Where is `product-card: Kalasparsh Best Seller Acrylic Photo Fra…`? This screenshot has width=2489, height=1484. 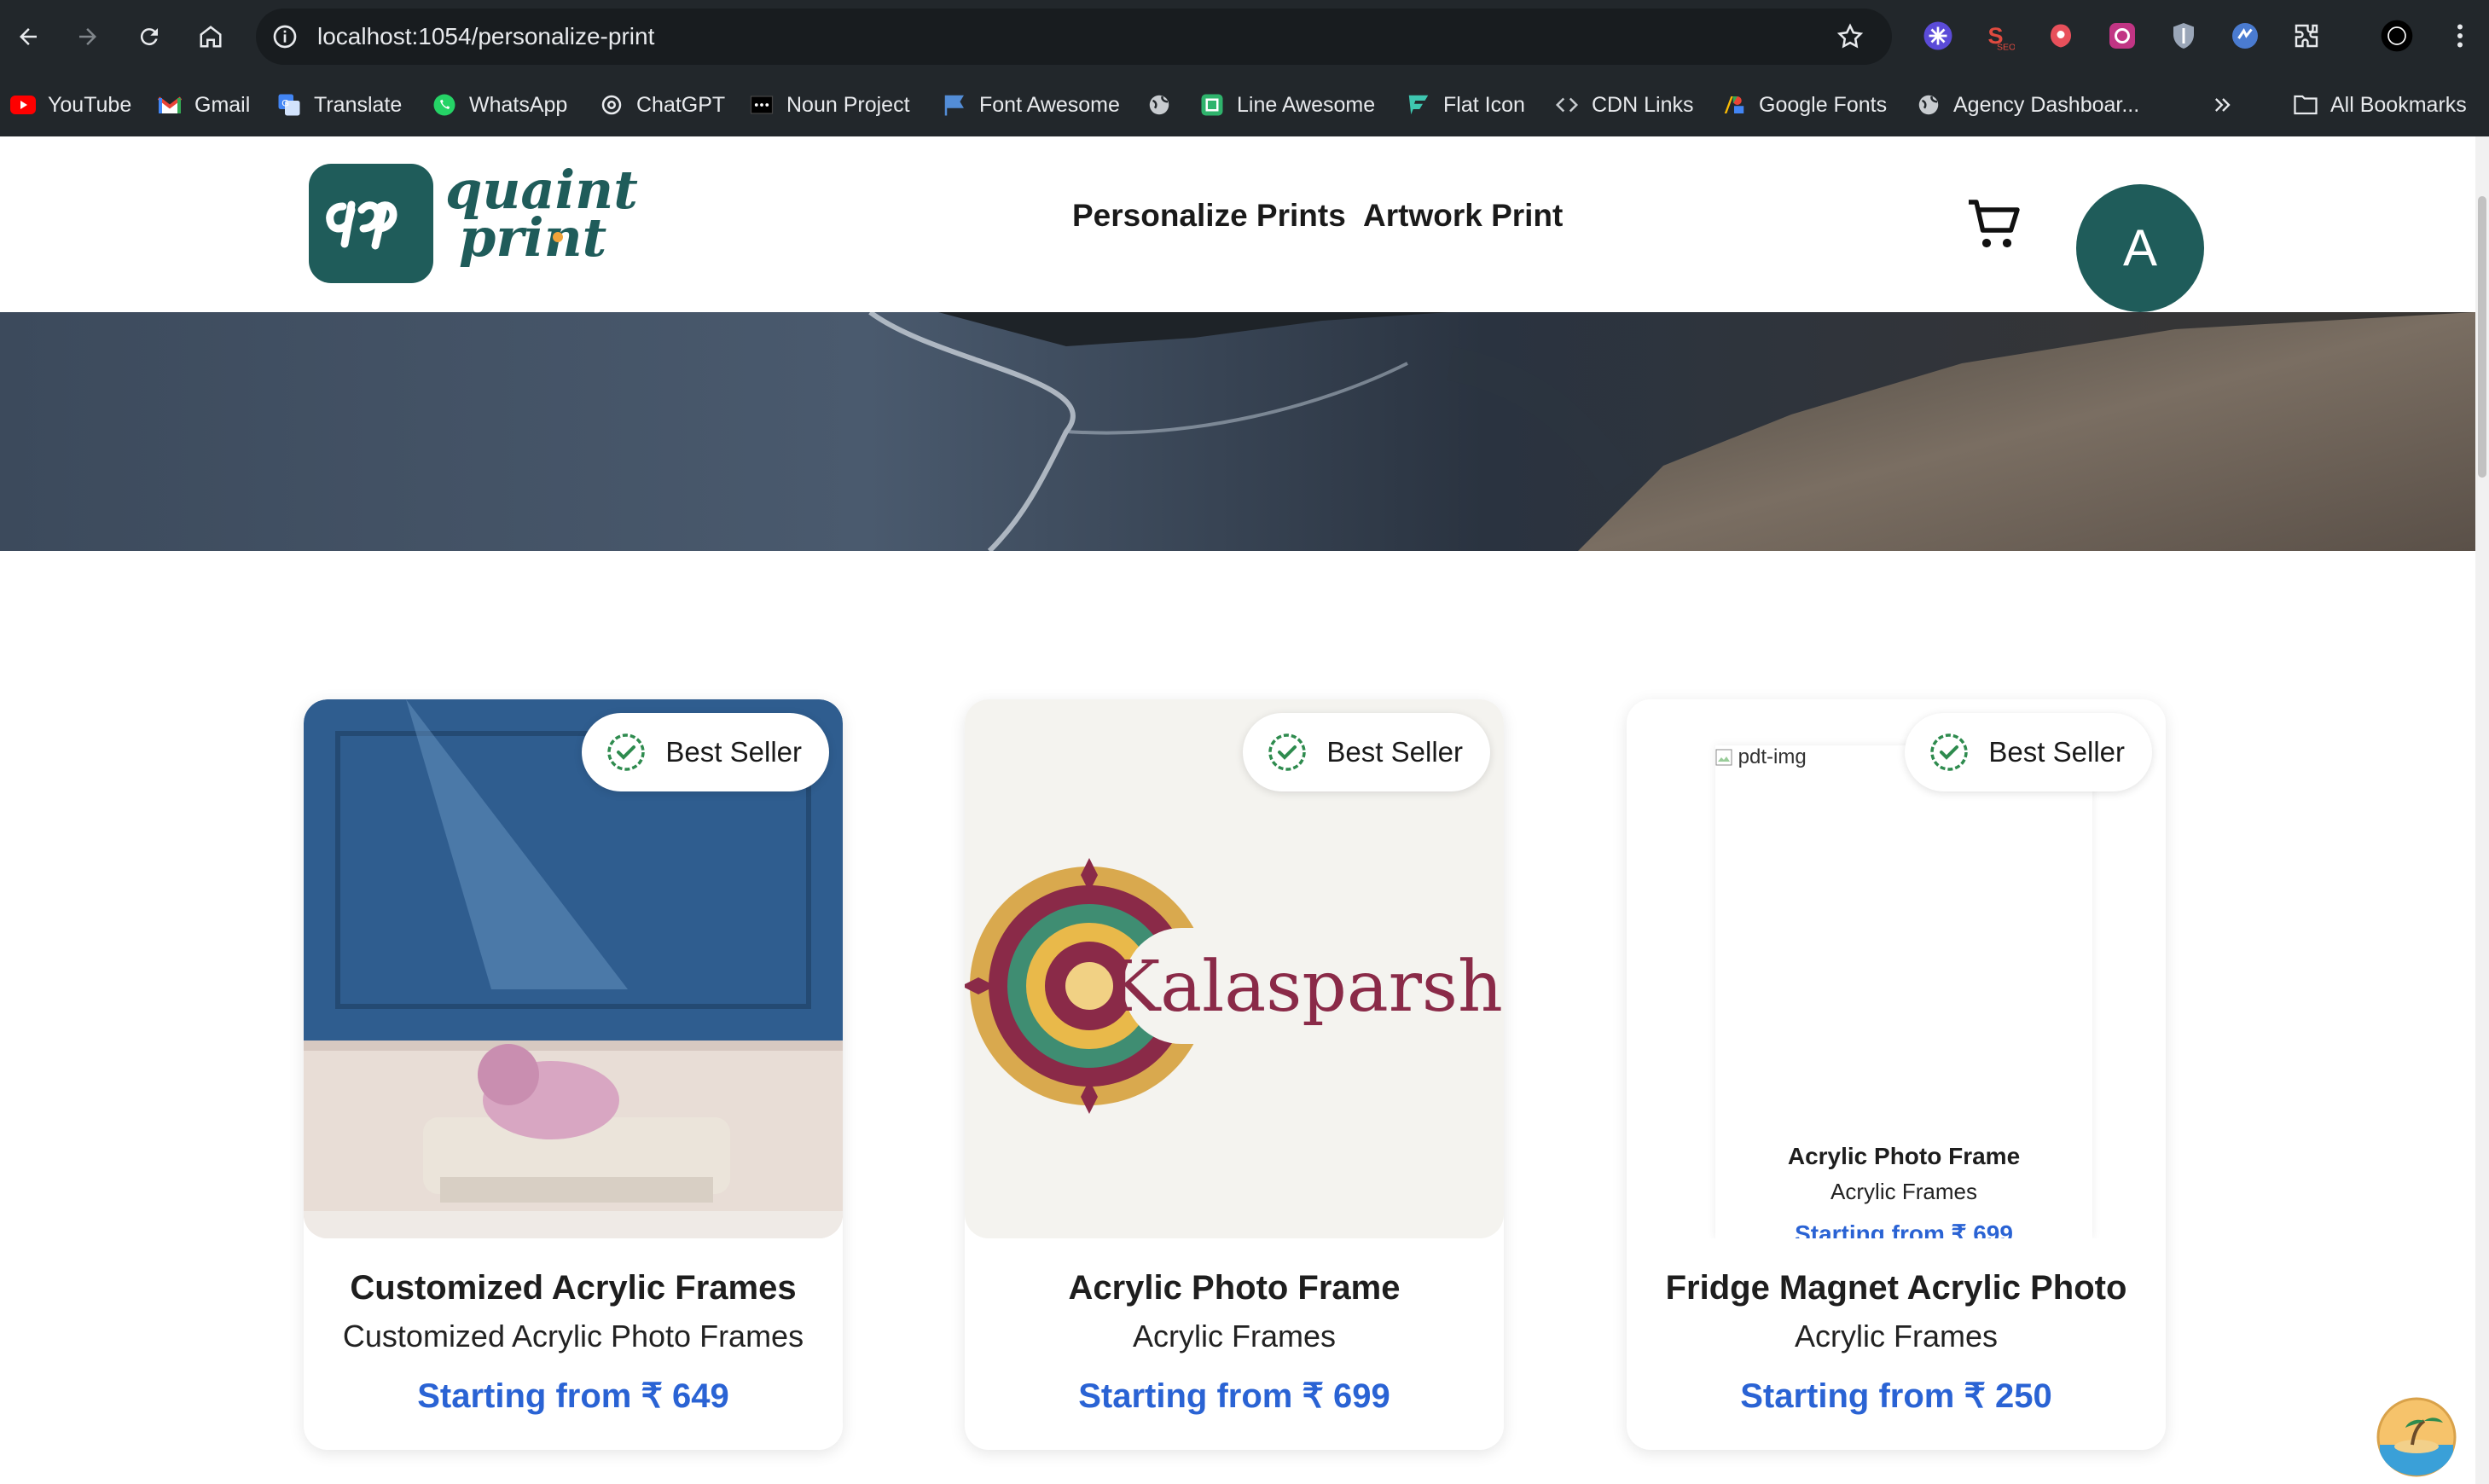 product-card: Kalasparsh Best Seller Acrylic Photo Fra… is located at coordinates (1235, 1074).